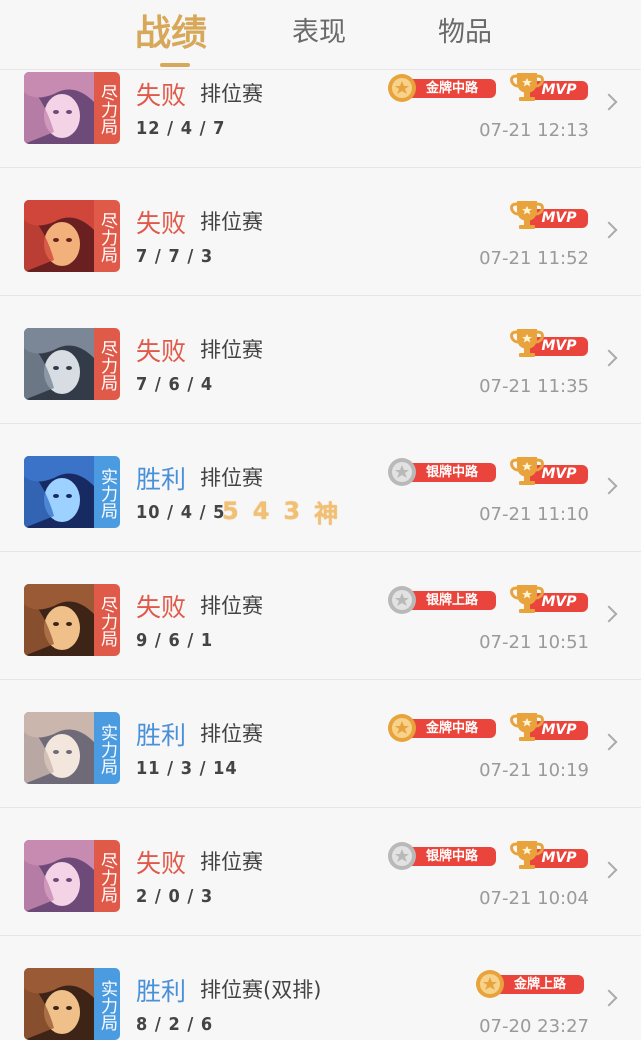 The image size is (641, 1040). What do you see at coordinates (175, 256) in the screenshot?
I see `kda-score: 7 / 7 / 3` at bounding box center [175, 256].